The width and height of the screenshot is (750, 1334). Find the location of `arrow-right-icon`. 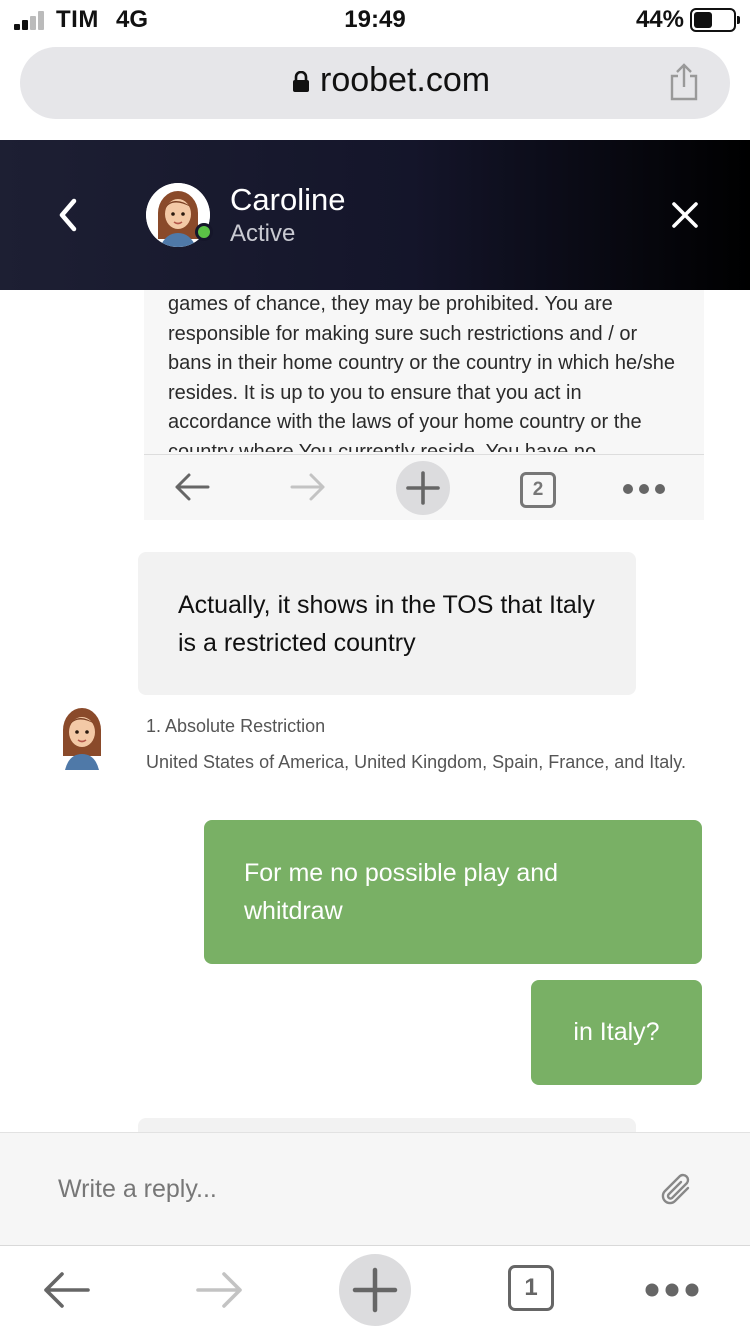

arrow-right-icon is located at coordinates (307, 487).